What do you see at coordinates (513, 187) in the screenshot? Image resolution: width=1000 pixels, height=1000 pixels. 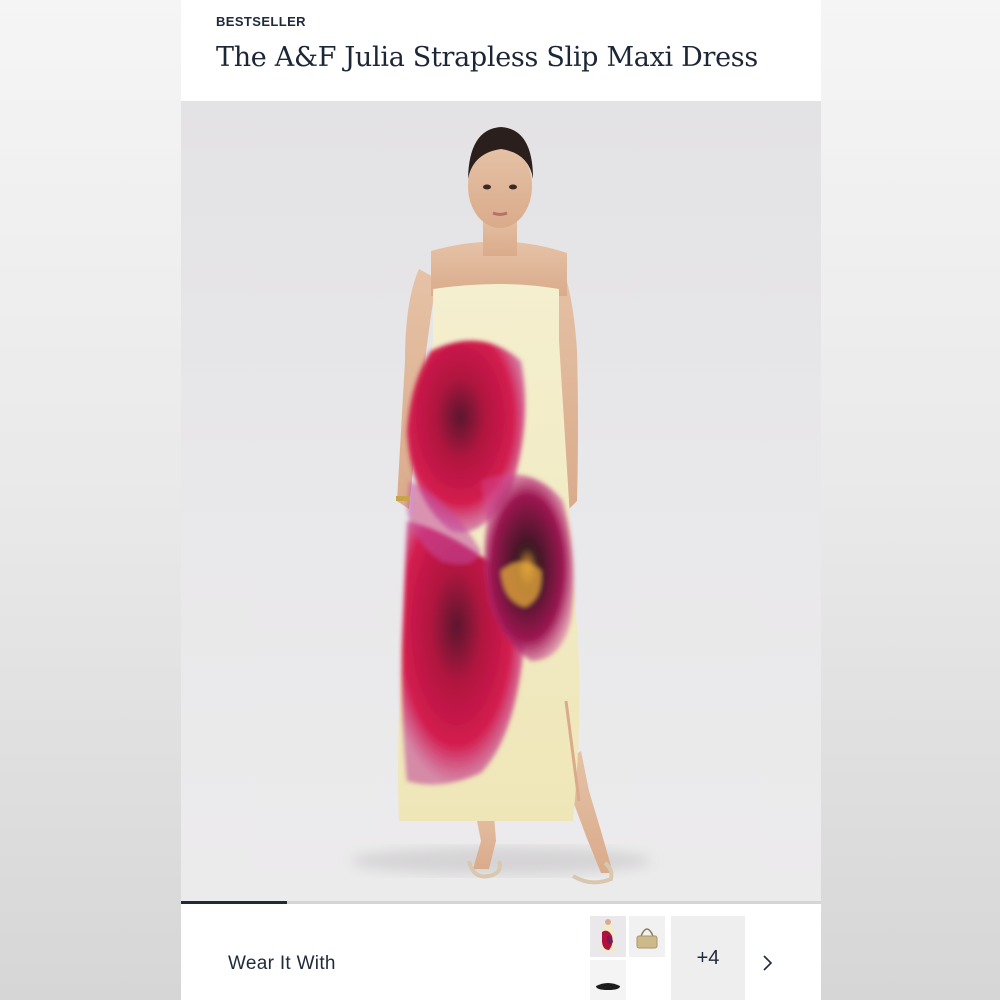 I see `right-eye` at bounding box center [513, 187].